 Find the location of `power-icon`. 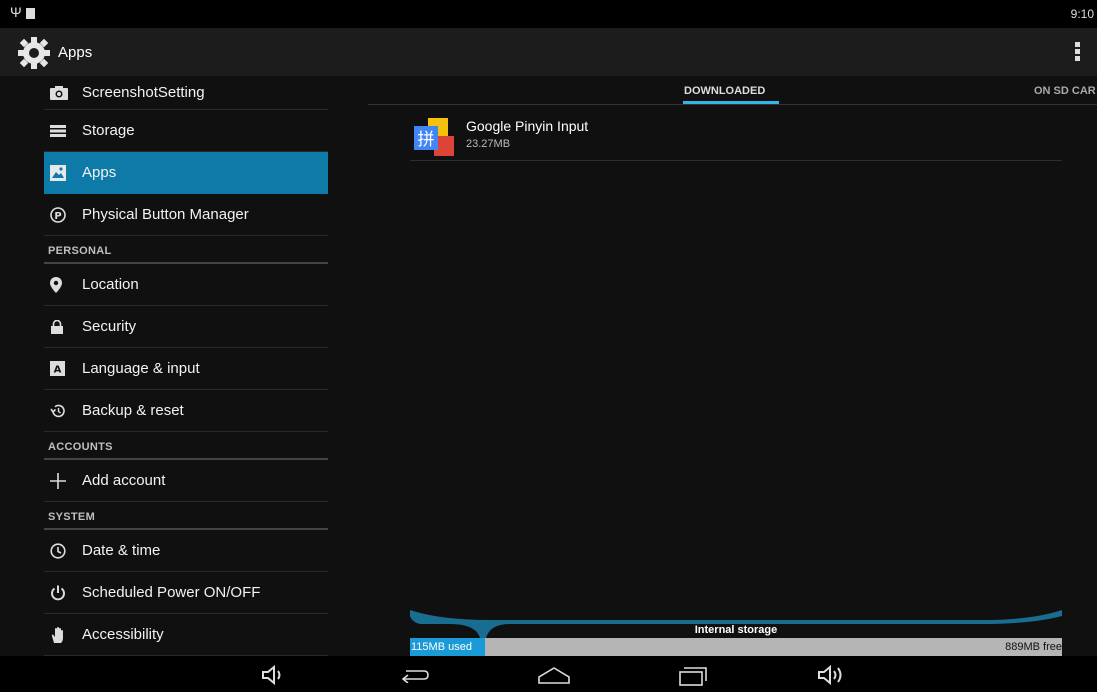

power-icon is located at coordinates (65, 593).